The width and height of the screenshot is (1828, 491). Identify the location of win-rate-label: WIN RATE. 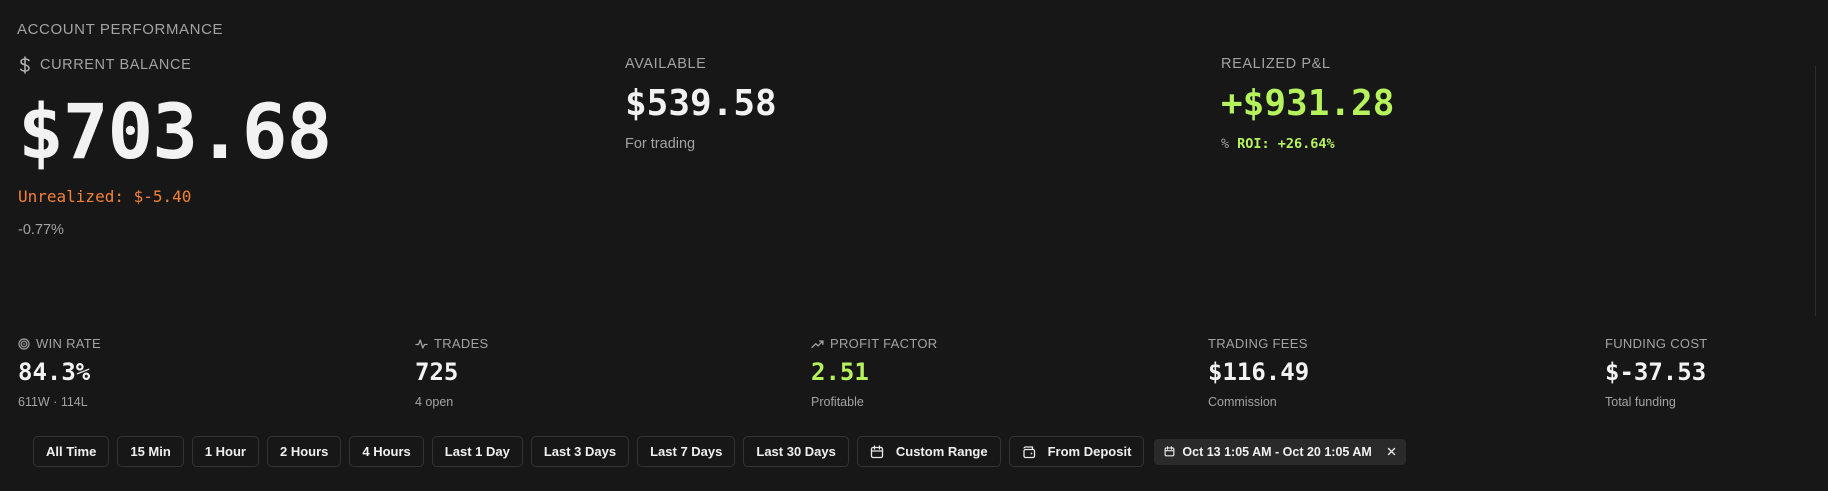
(68, 343).